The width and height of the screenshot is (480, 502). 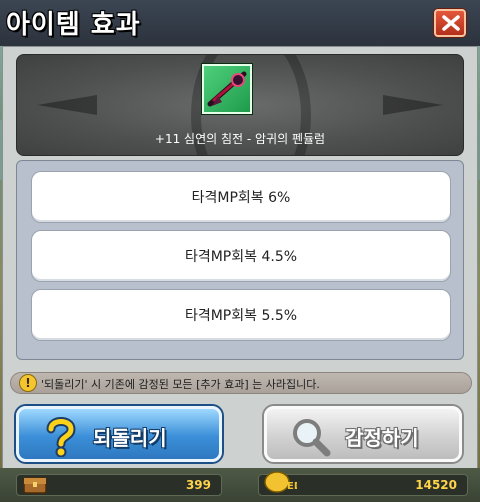 What do you see at coordinates (119, 485) in the screenshot?
I see `item-count-display: 399` at bounding box center [119, 485].